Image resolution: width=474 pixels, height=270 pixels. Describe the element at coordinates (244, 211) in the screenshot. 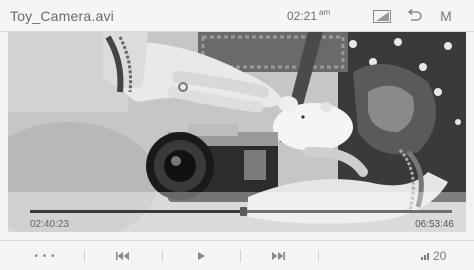

I see `progress-thumb` at that location.